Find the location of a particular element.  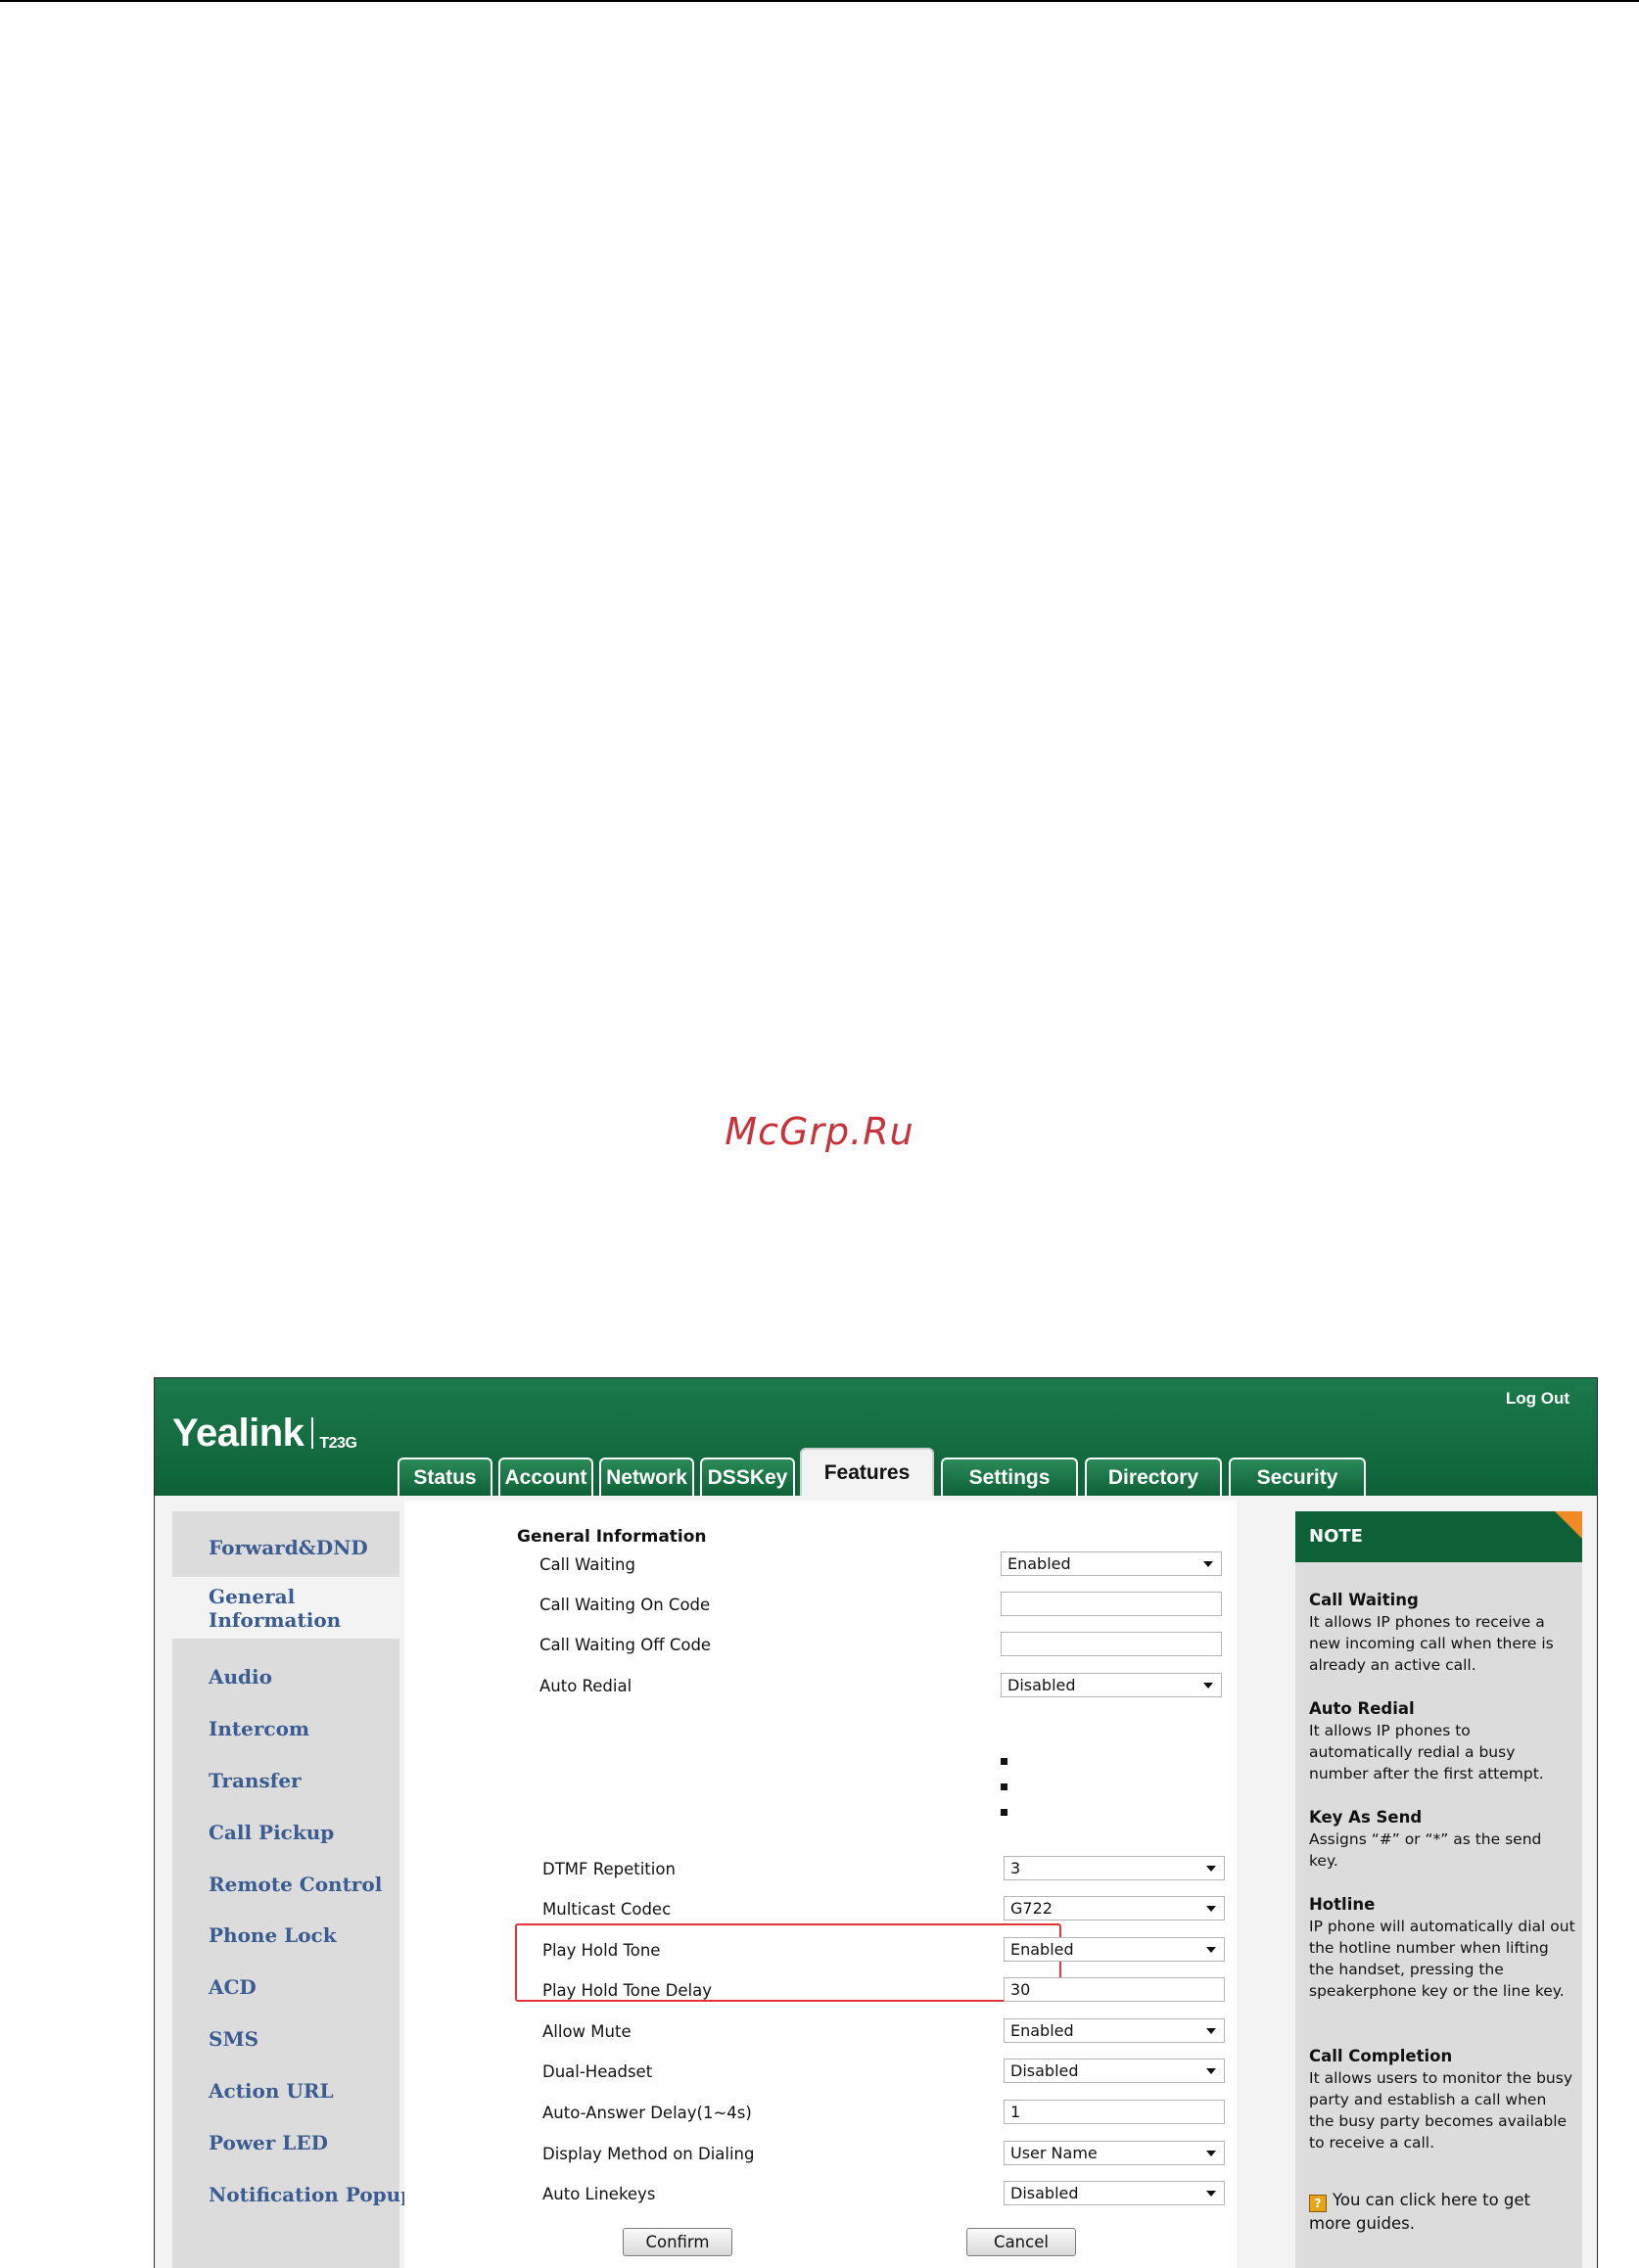

confirm-button: Confirm is located at coordinates (677, 2242).